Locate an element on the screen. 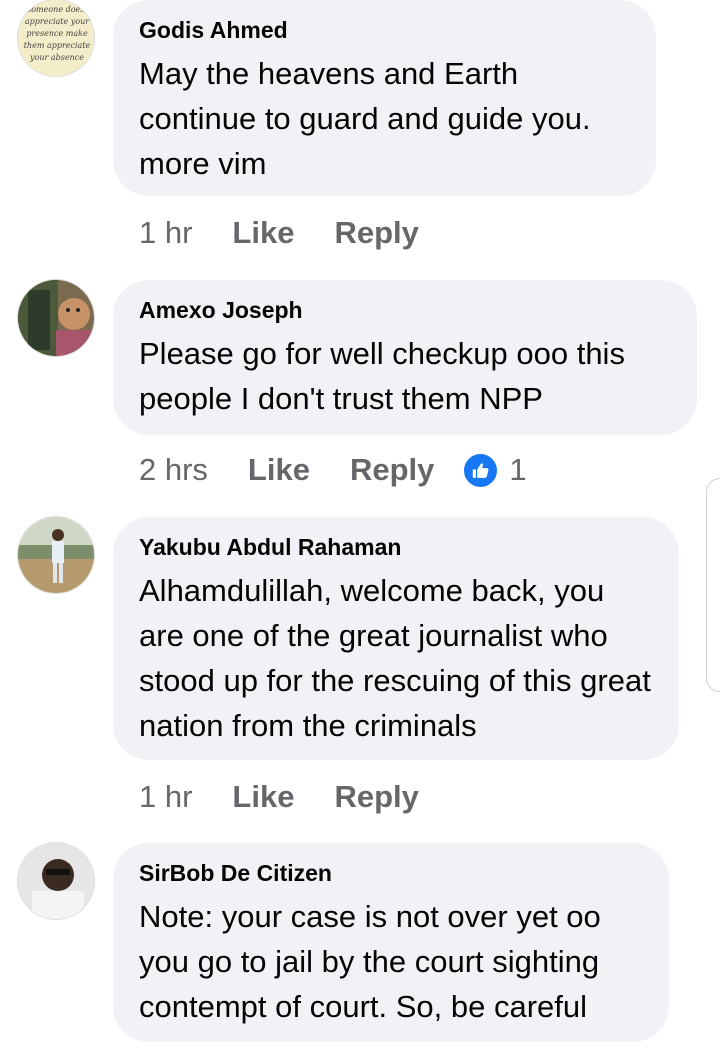 This screenshot has width=720, height=1062. side-handle is located at coordinates (713, 585).